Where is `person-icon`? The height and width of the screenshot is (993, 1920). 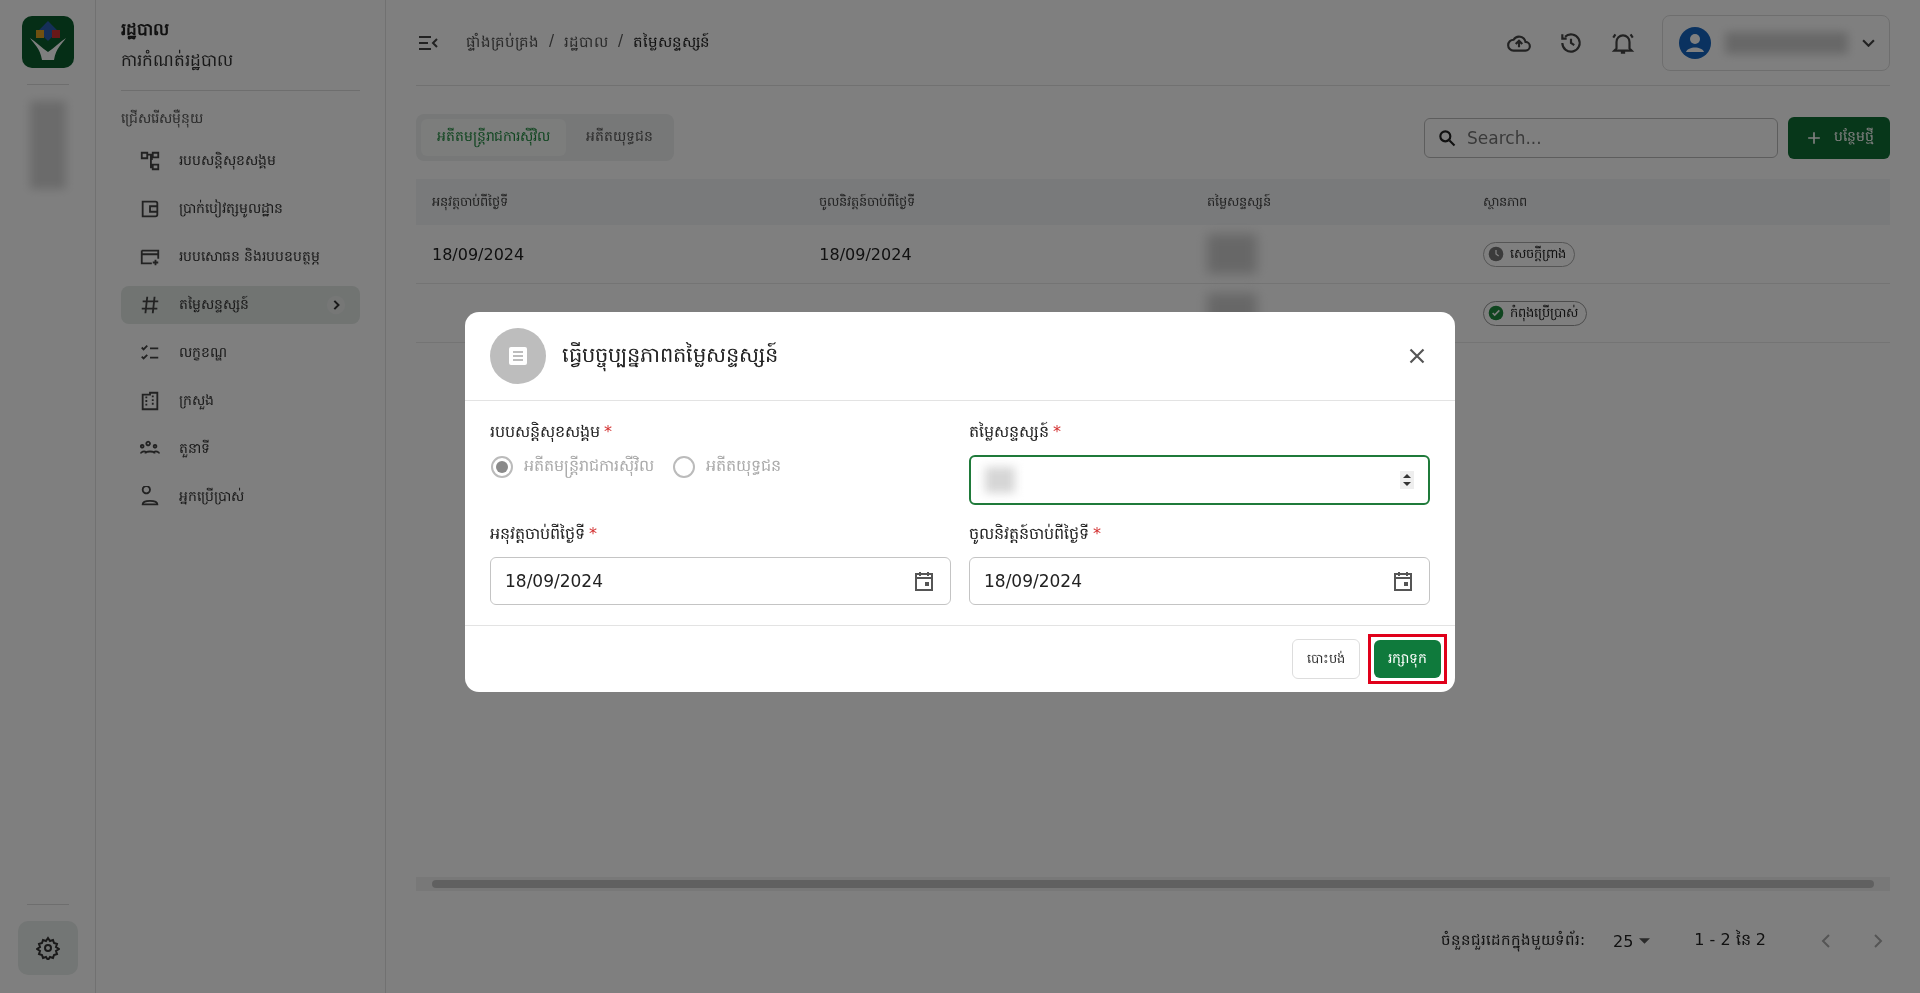
person-icon is located at coordinates (150, 497).